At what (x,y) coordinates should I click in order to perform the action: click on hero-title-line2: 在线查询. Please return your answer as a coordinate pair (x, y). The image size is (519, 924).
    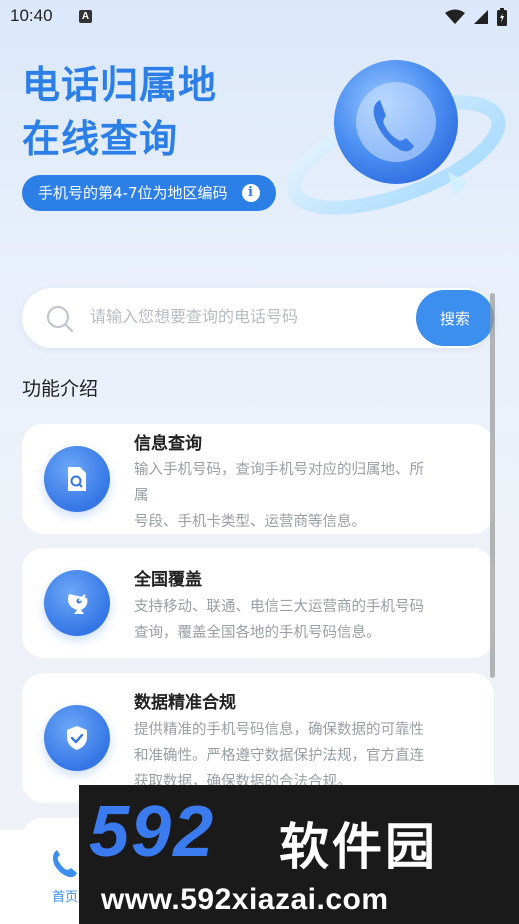
    Looking at the image, I should click on (100, 139).